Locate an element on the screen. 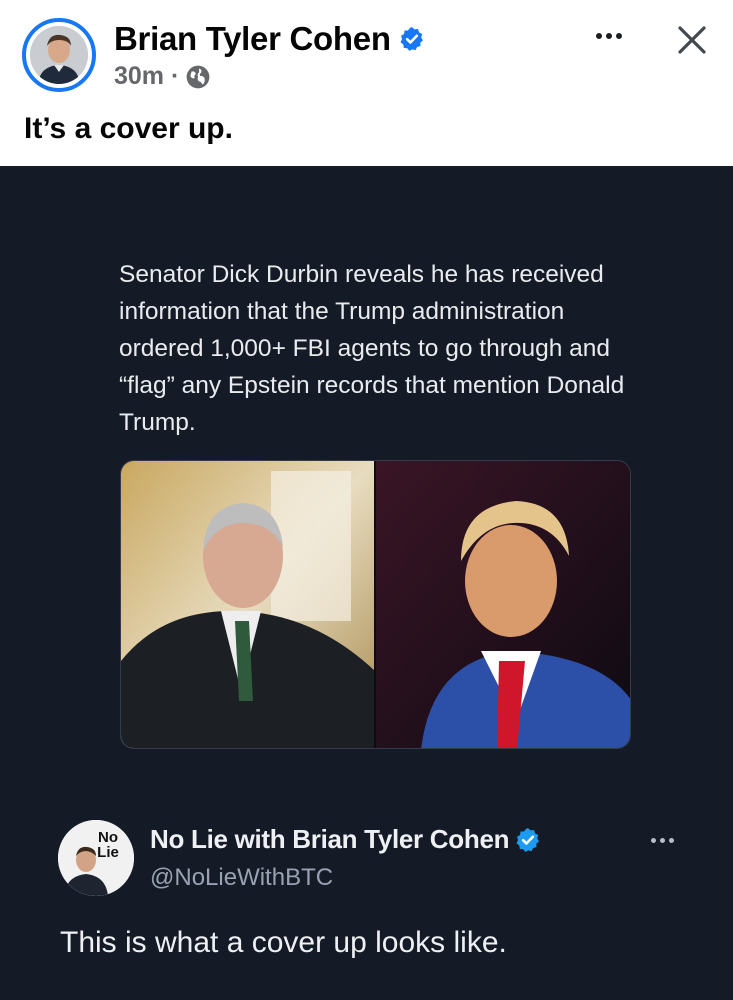  post-meta: 30m · is located at coordinates (162, 76).